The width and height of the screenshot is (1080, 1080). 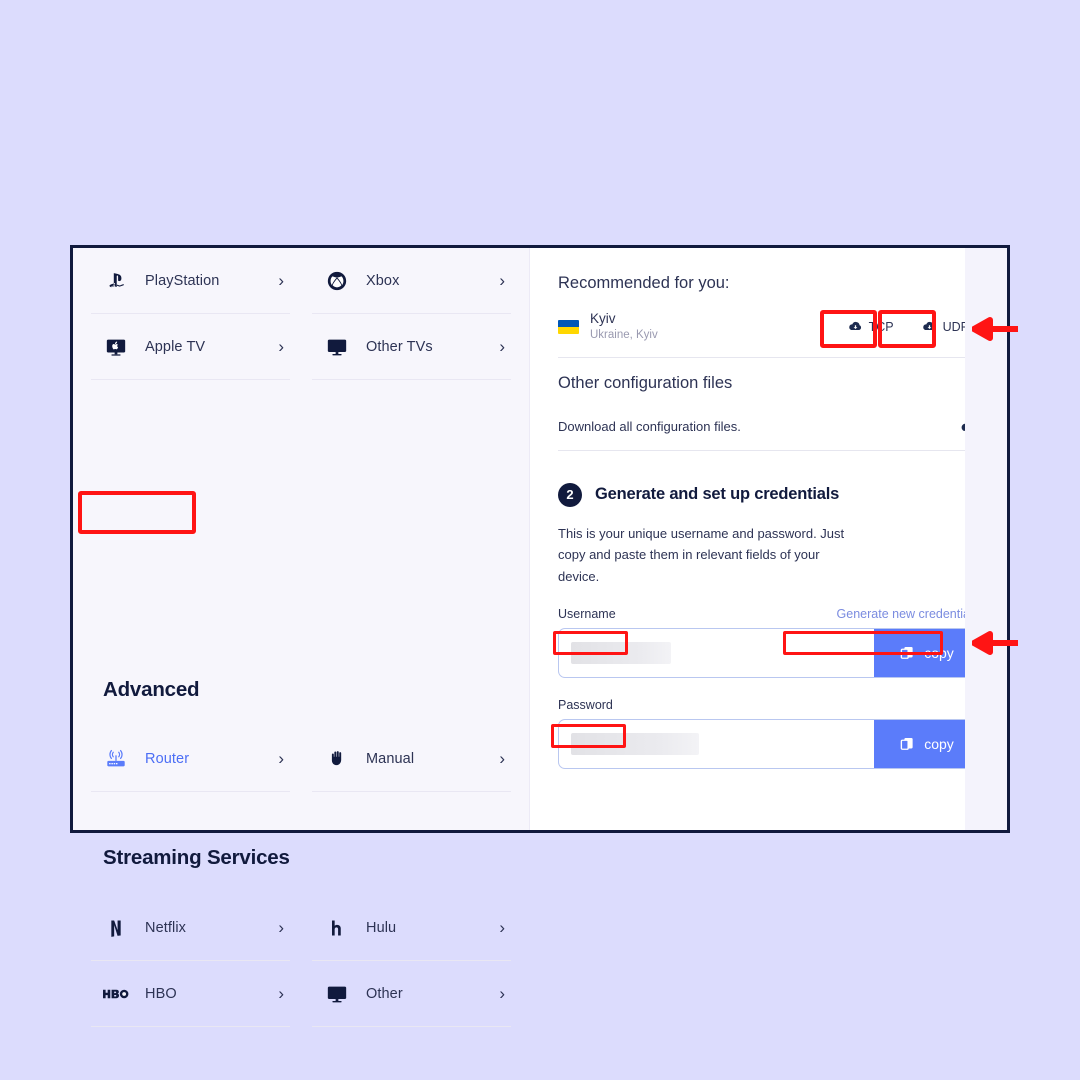 I want to click on hbo-icon, so click(x=116, y=994).